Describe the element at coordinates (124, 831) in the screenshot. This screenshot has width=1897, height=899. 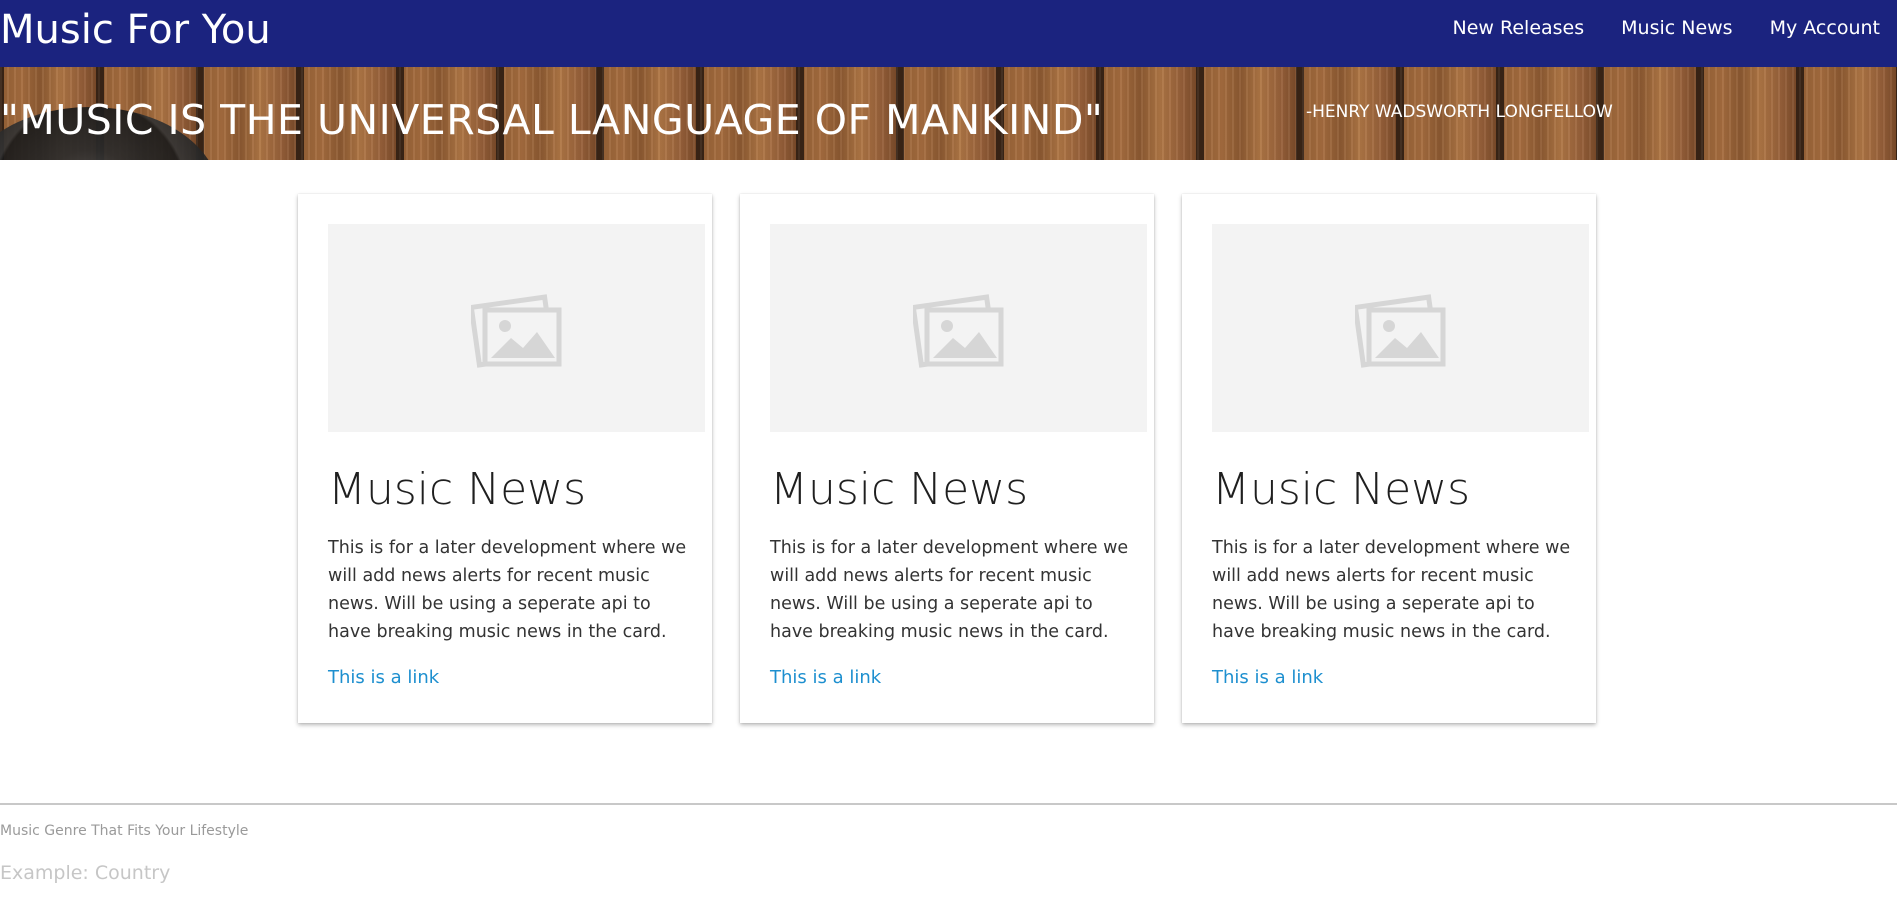
I see `genre-field-label: Music Genre That Fits Your Lifestyle` at that location.